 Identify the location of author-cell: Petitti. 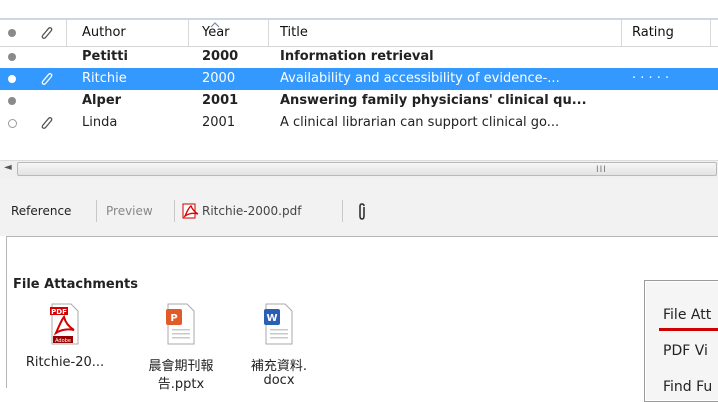
(105, 56).